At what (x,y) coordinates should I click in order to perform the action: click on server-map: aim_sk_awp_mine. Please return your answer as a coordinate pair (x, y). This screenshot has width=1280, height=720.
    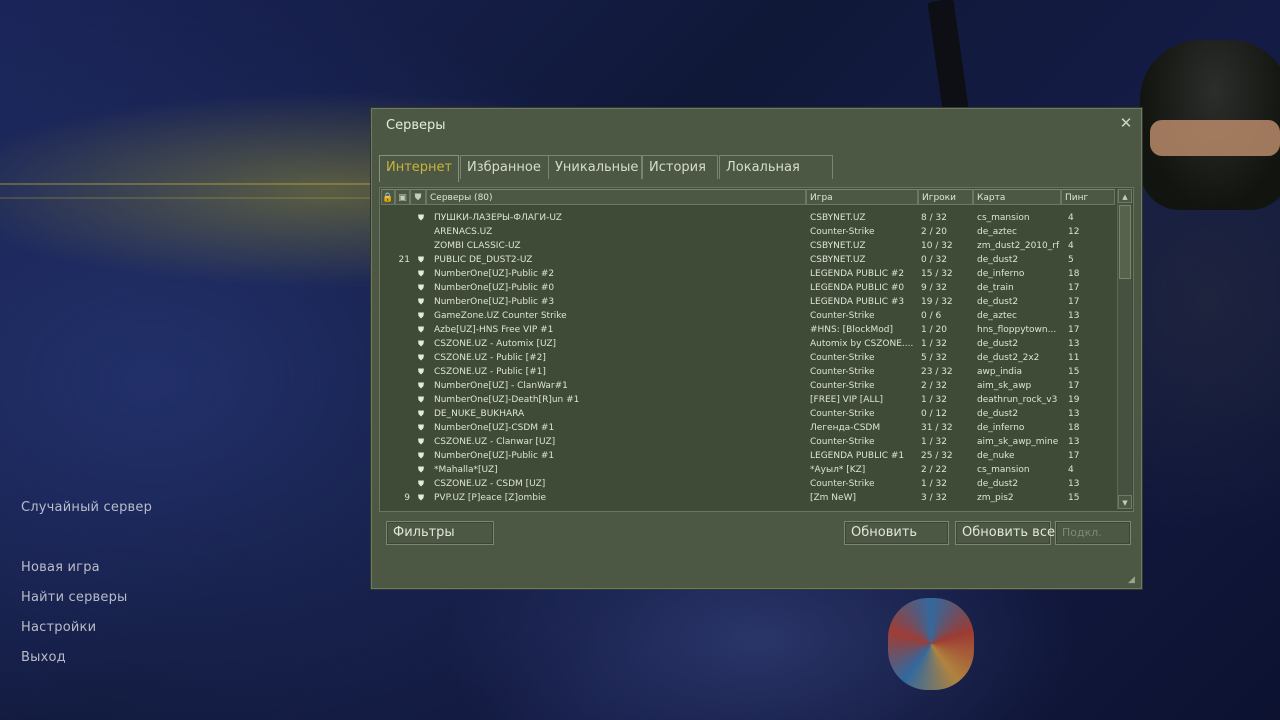
    Looking at the image, I should click on (1018, 442).